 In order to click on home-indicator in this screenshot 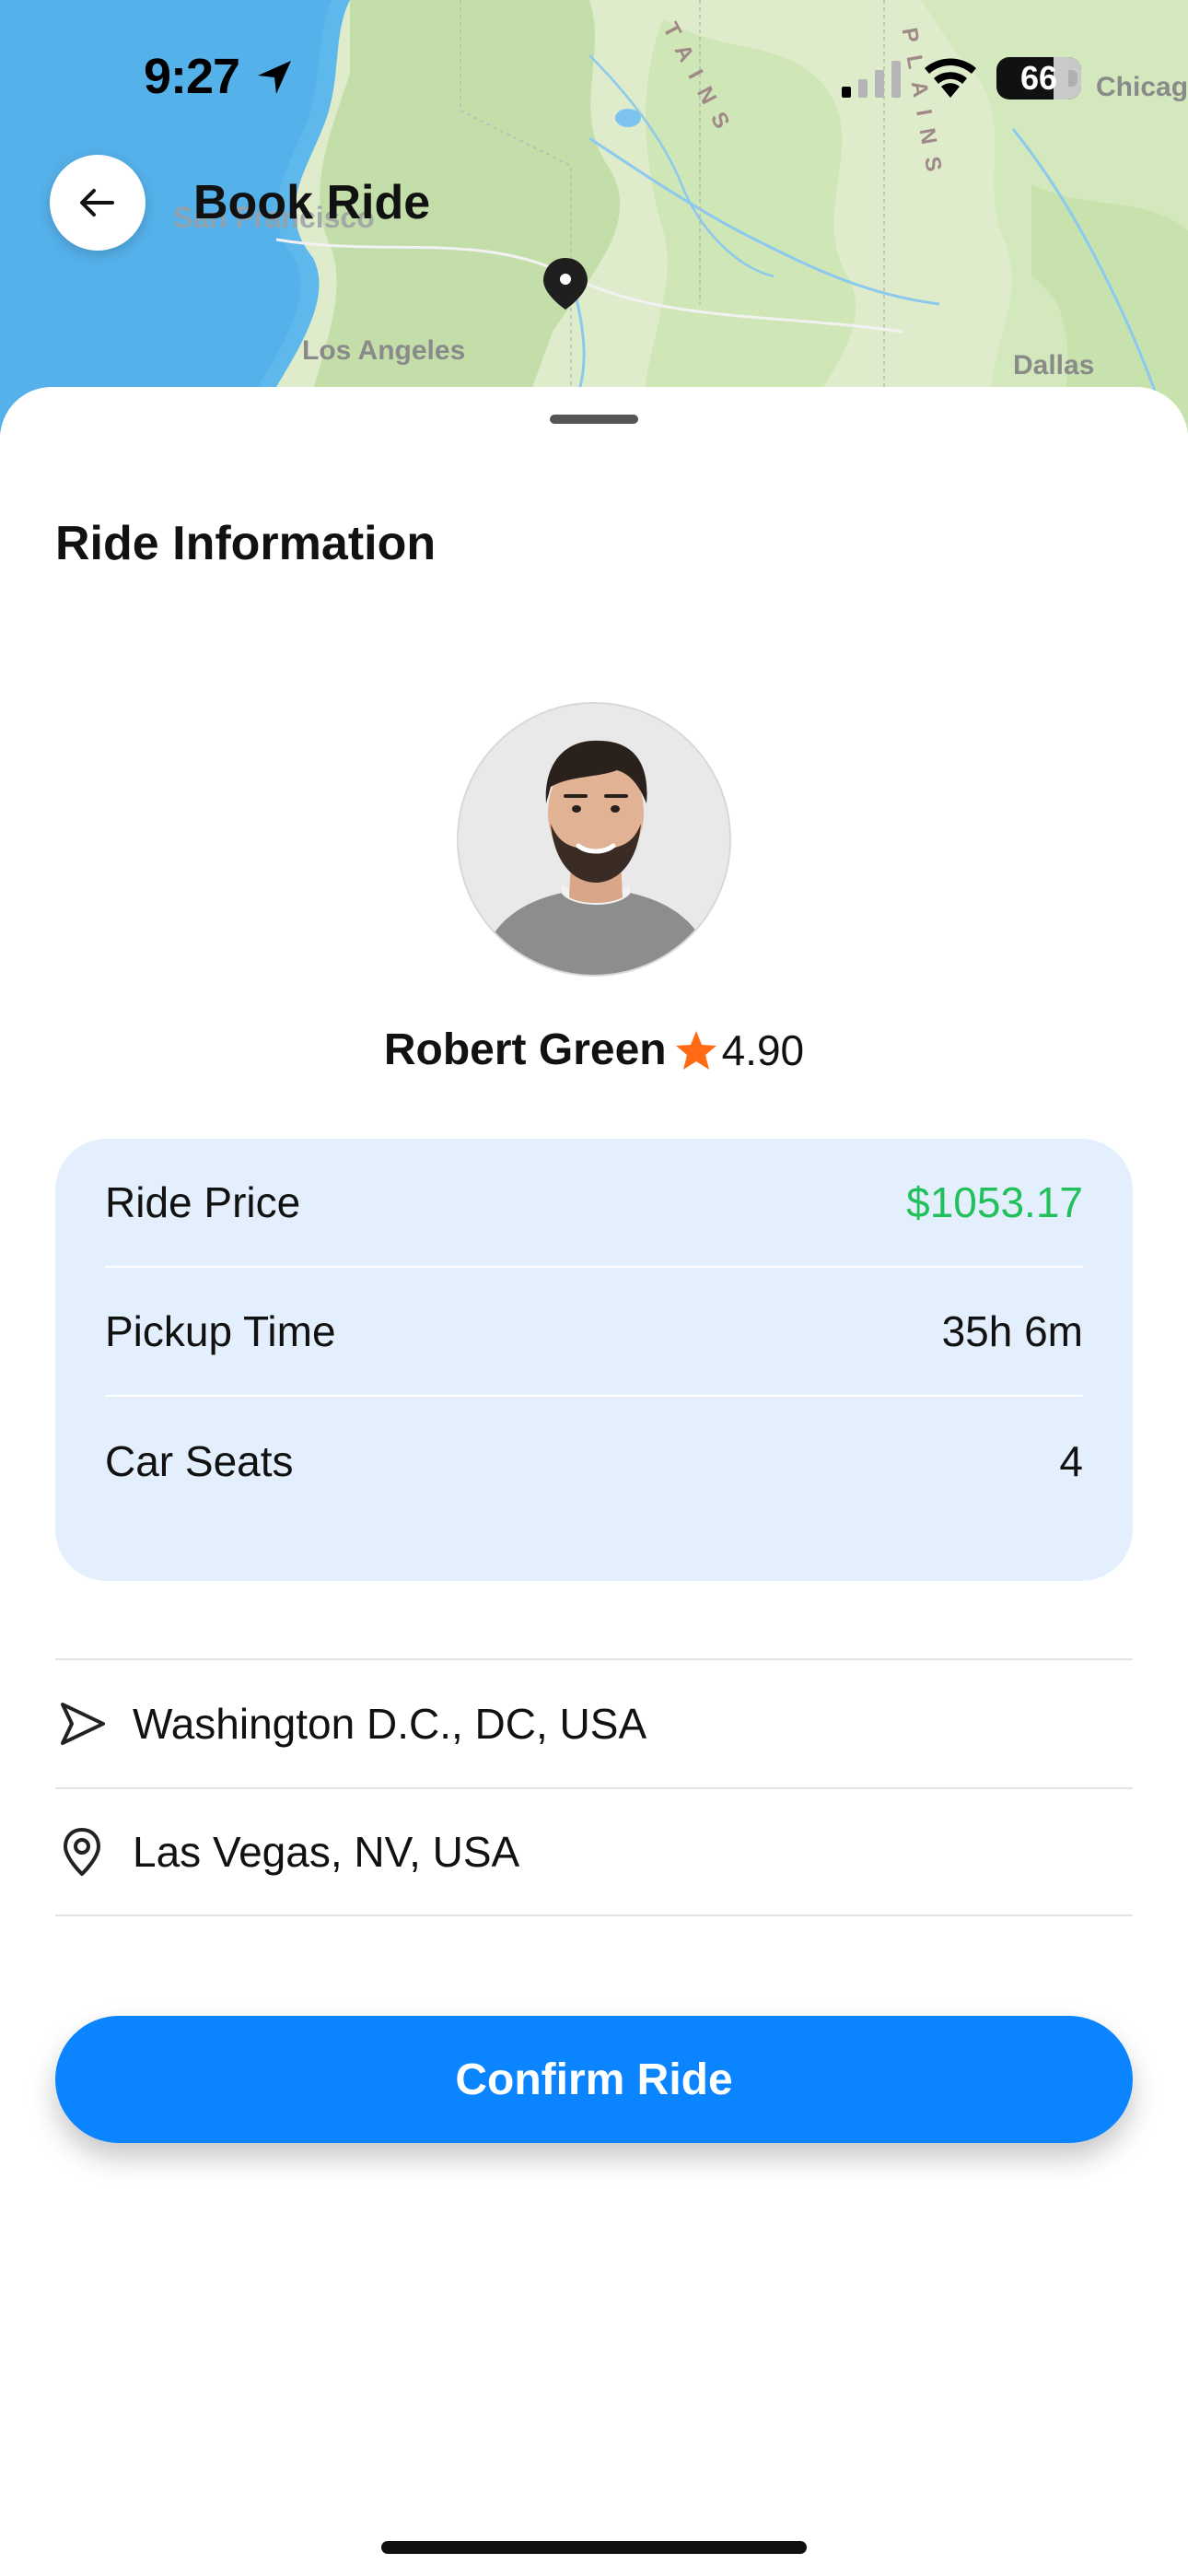, I will do `click(594, 2547)`.